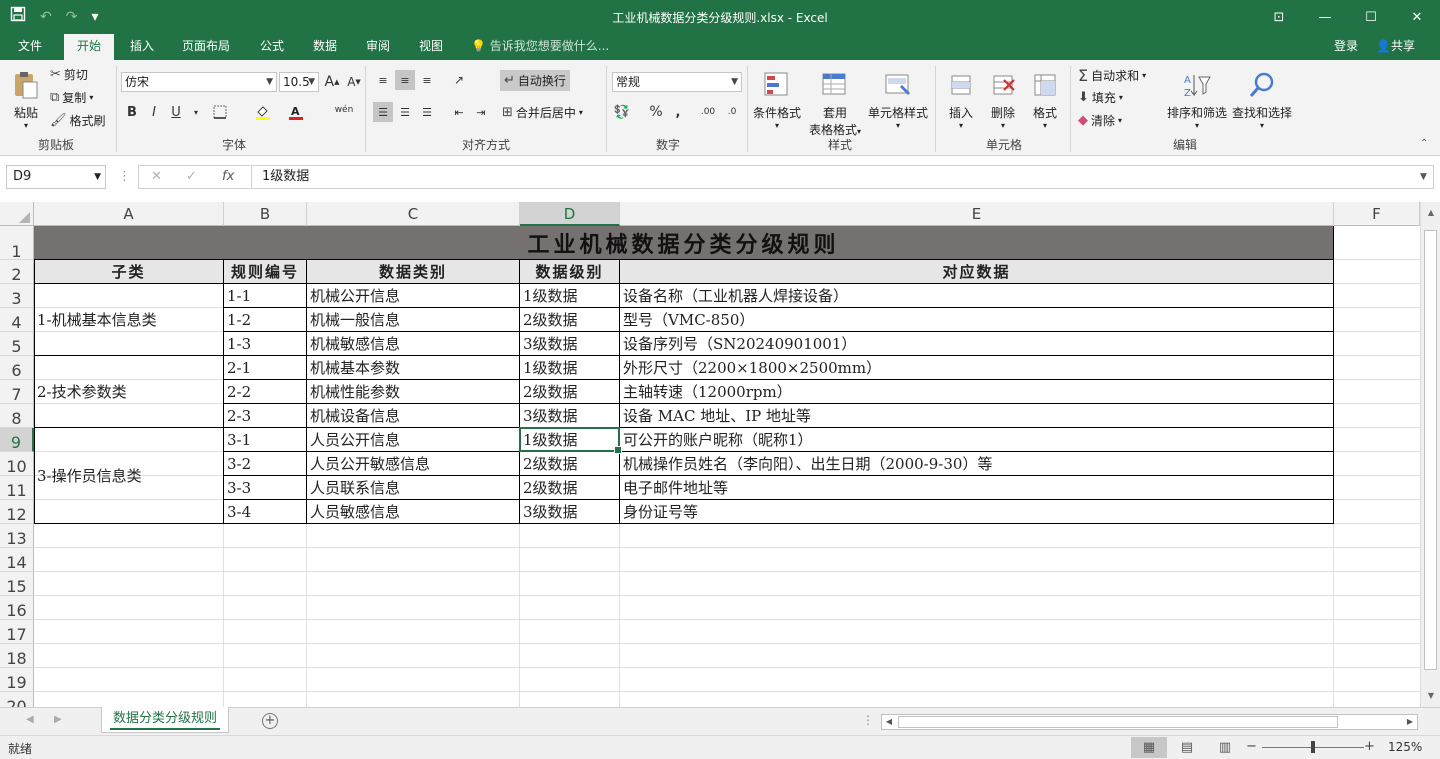  What do you see at coordinates (459, 80) in the screenshot?
I see `orientation-icon: ↗` at bounding box center [459, 80].